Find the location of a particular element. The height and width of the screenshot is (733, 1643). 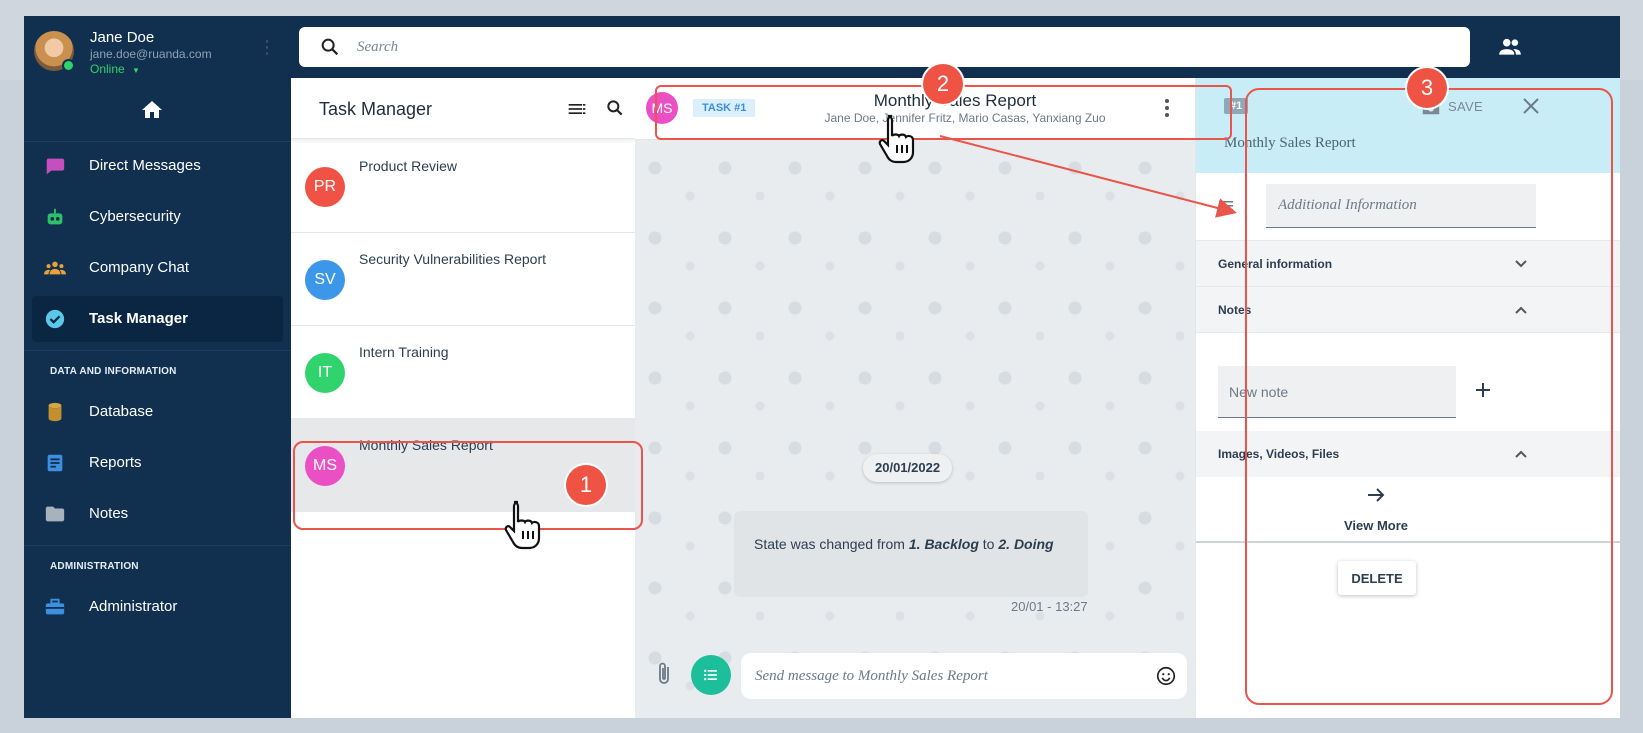

plus-icon is located at coordinates (1483, 390).